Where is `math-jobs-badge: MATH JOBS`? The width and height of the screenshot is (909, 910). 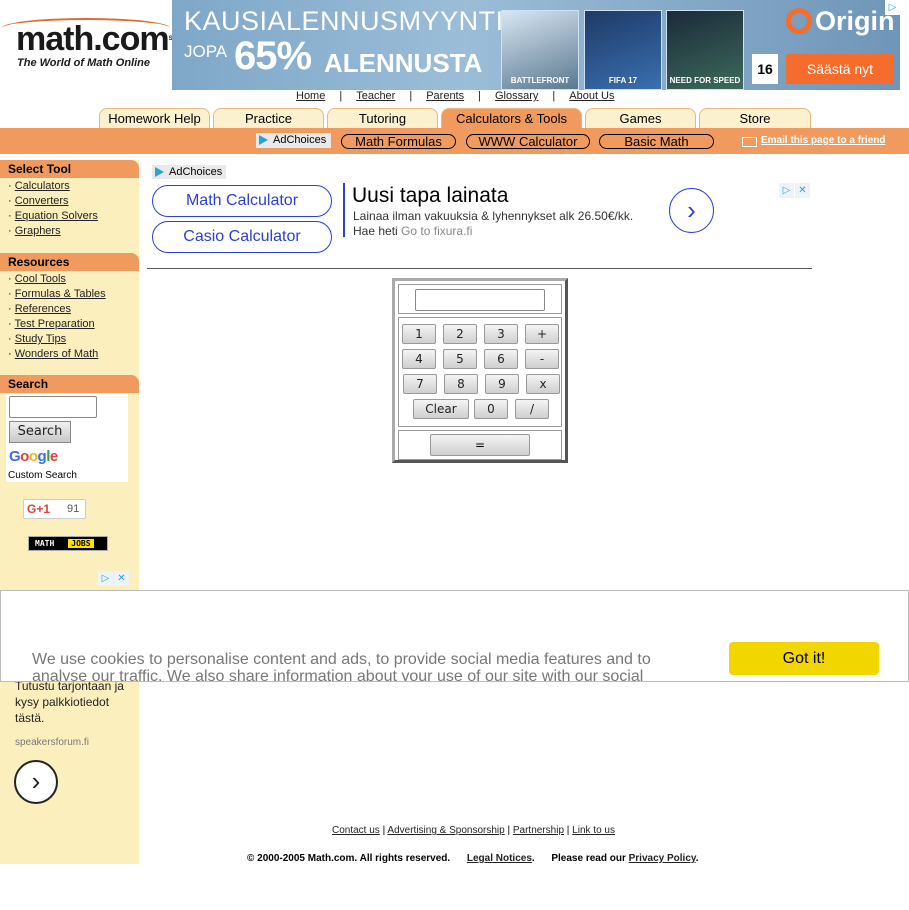 math-jobs-badge: MATH JOBS is located at coordinates (68, 543).